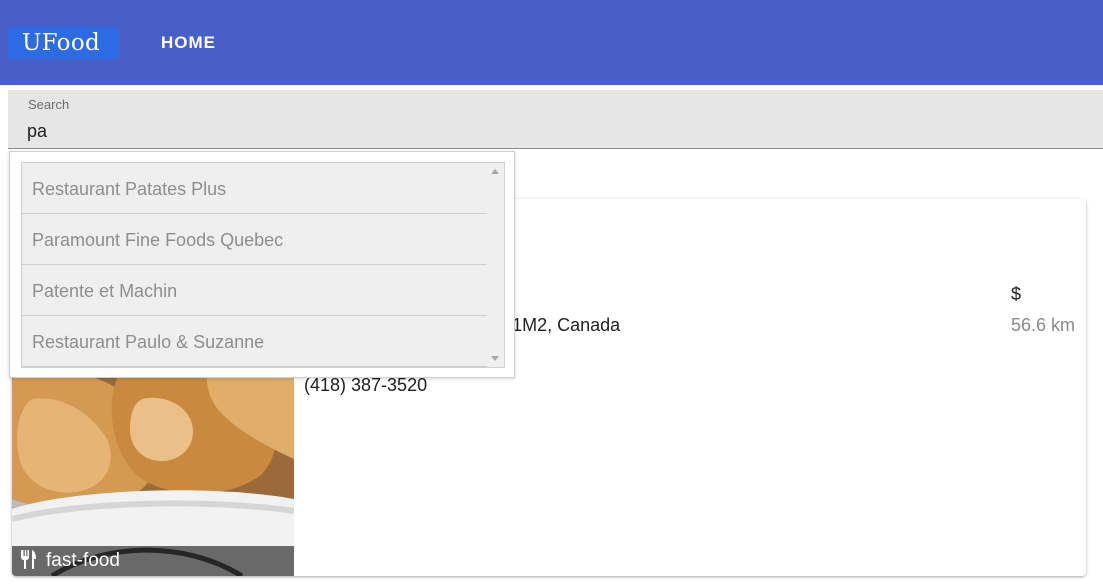 This screenshot has height=588, width=1103. I want to click on scroll-down-arrow-icon, so click(495, 358).